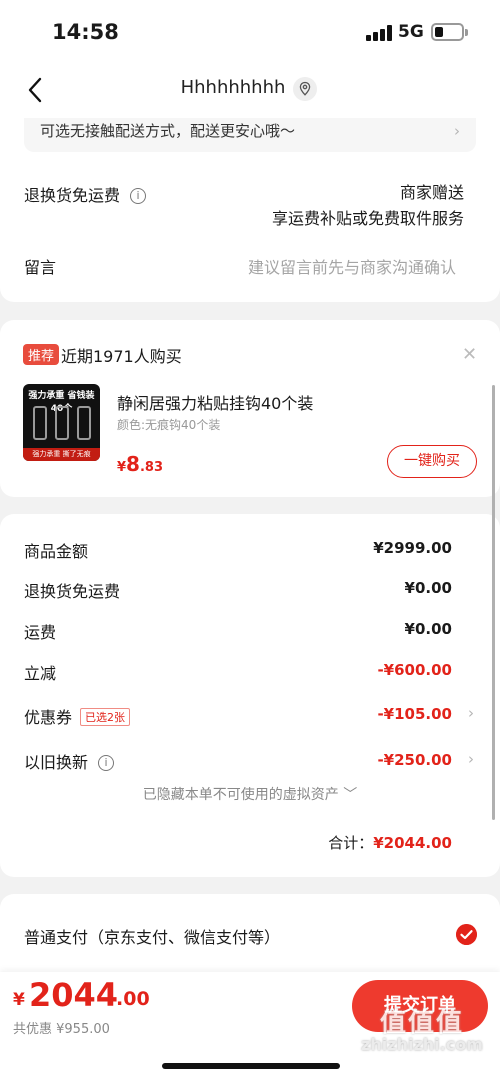 This screenshot has width=500, height=1082. I want to click on nav-bar: Hhhhhhhhh, so click(250, 90).